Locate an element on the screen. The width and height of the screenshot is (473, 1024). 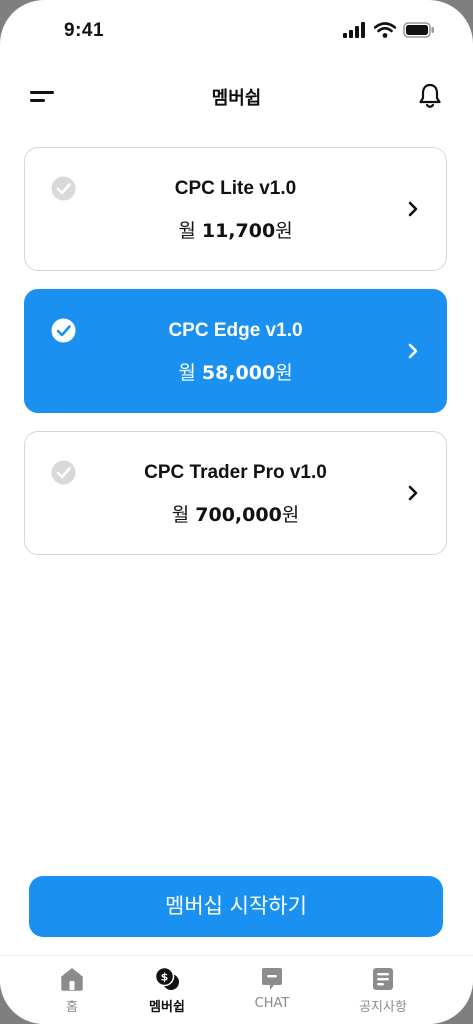
header: 멤버쉽 is located at coordinates (236, 97).